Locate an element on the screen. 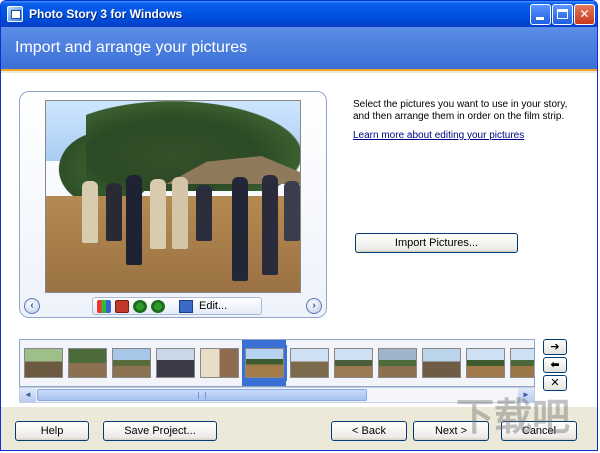 The height and width of the screenshot is (453, 600). cancel-button: Cancel is located at coordinates (539, 431).